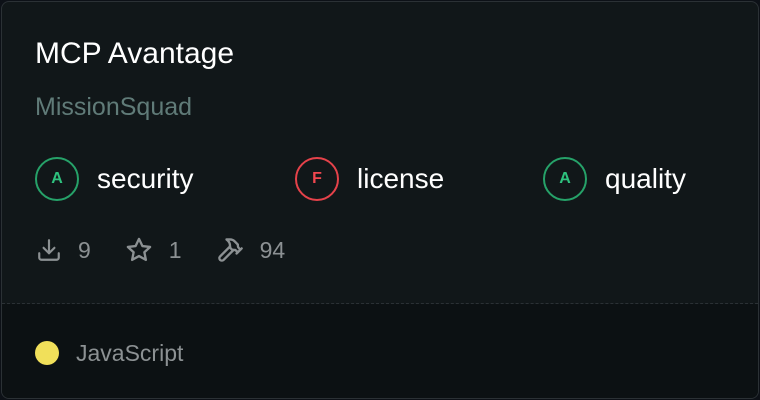 The image size is (760, 400). I want to click on stats-row: 9 1 94, so click(177, 250).